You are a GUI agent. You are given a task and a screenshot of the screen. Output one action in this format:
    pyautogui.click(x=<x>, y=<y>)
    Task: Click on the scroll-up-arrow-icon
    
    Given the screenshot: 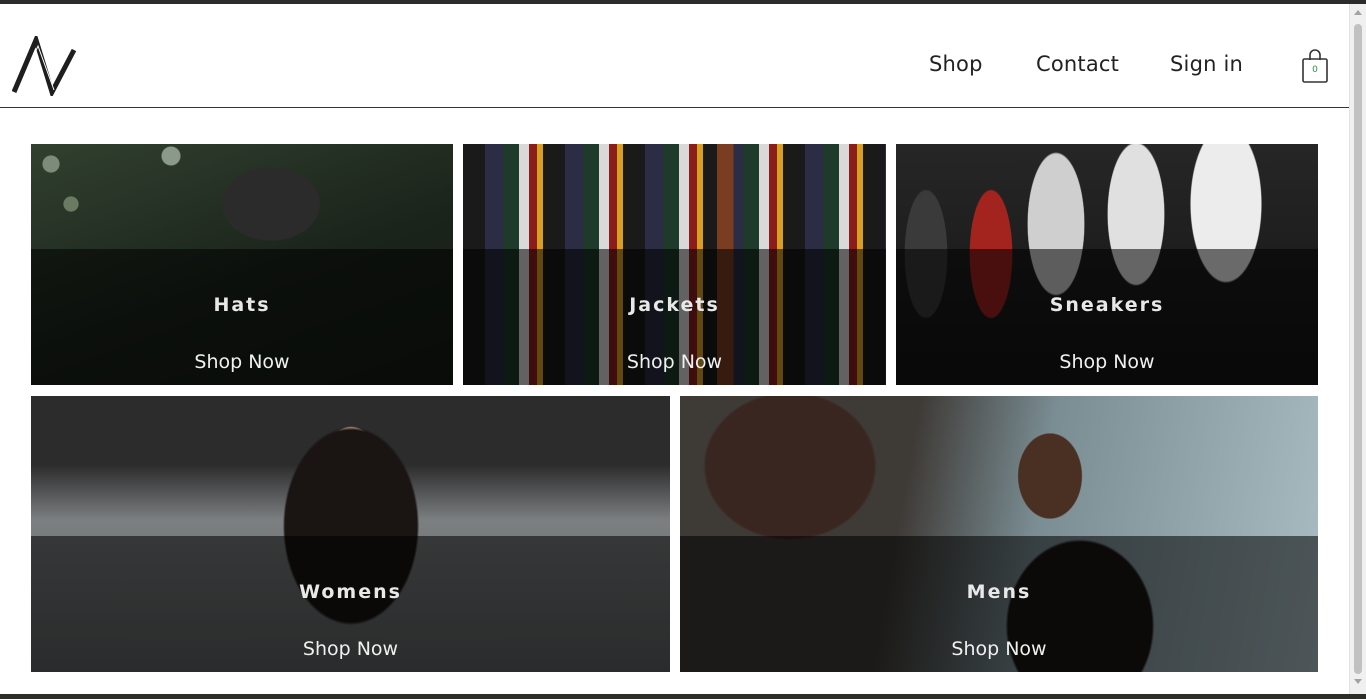 What is the action you would take?
    pyautogui.click(x=1358, y=12)
    